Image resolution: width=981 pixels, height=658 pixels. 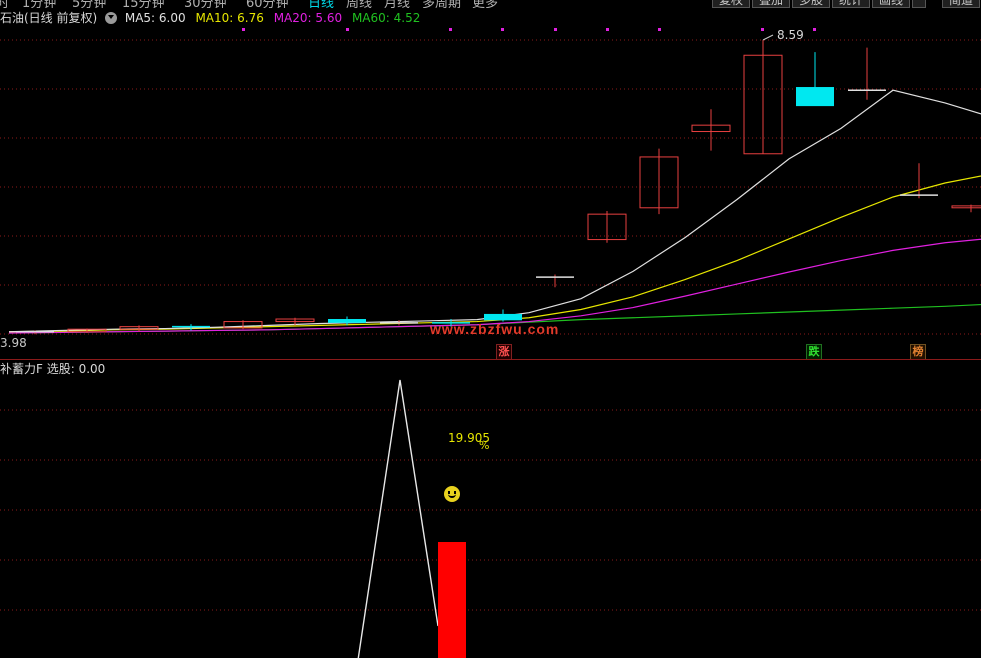 What do you see at coordinates (495, 329) in the screenshot?
I see `watermark-text: www.zbzfwu.com` at bounding box center [495, 329].